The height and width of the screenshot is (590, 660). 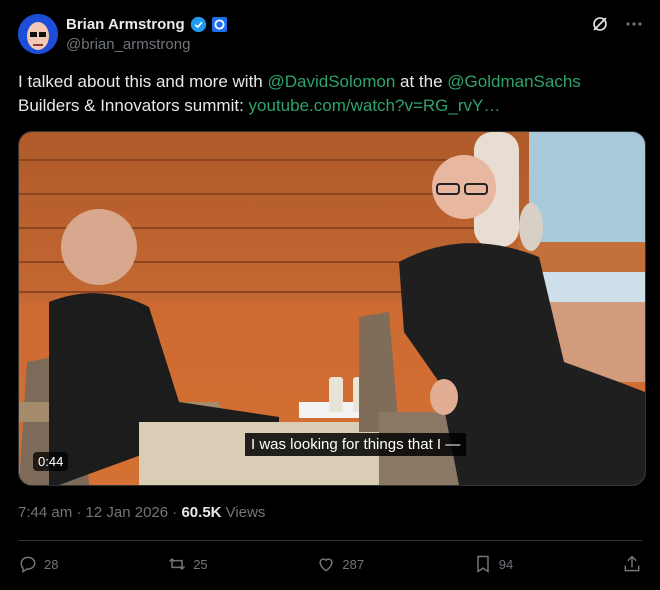 I want to click on tweet-date: 12 Jan 2026, so click(x=127, y=512).